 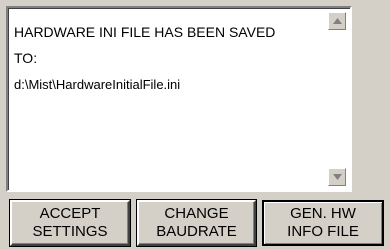 I want to click on scroll-up-button, so click(x=337, y=21).